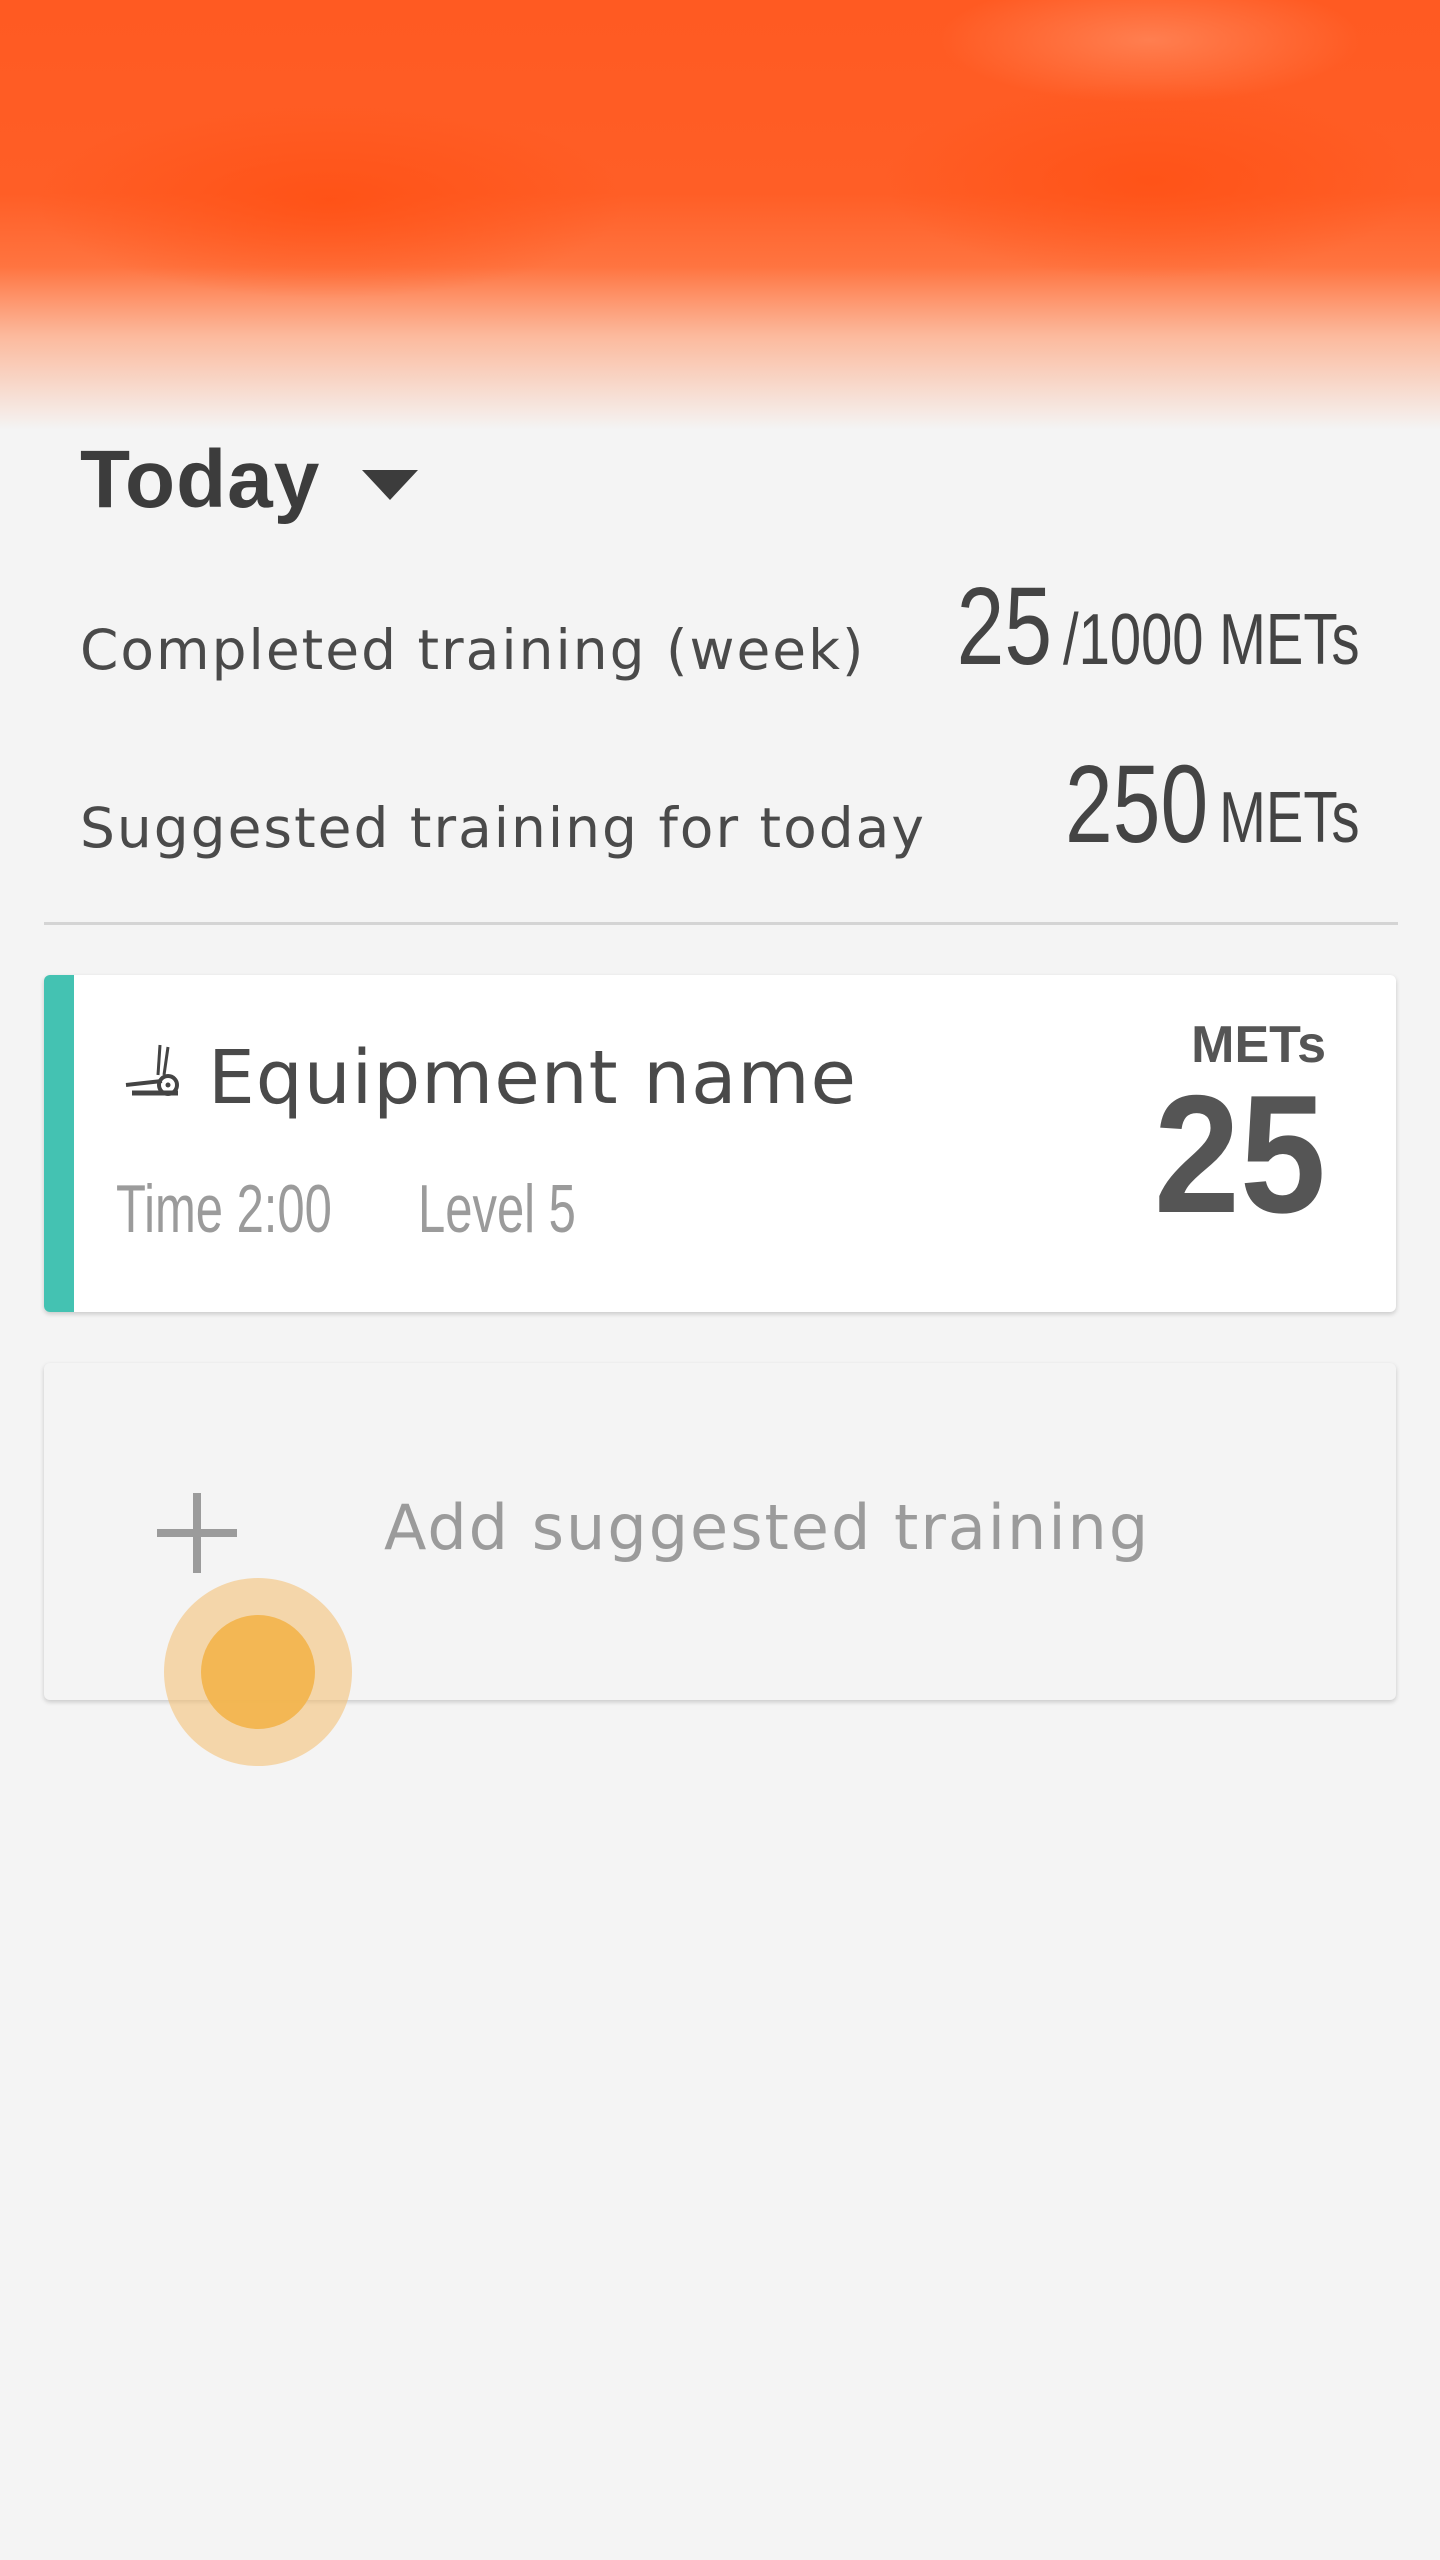 This screenshot has width=1440, height=2560. What do you see at coordinates (390, 485) in the screenshot?
I see `caret-down-icon` at bounding box center [390, 485].